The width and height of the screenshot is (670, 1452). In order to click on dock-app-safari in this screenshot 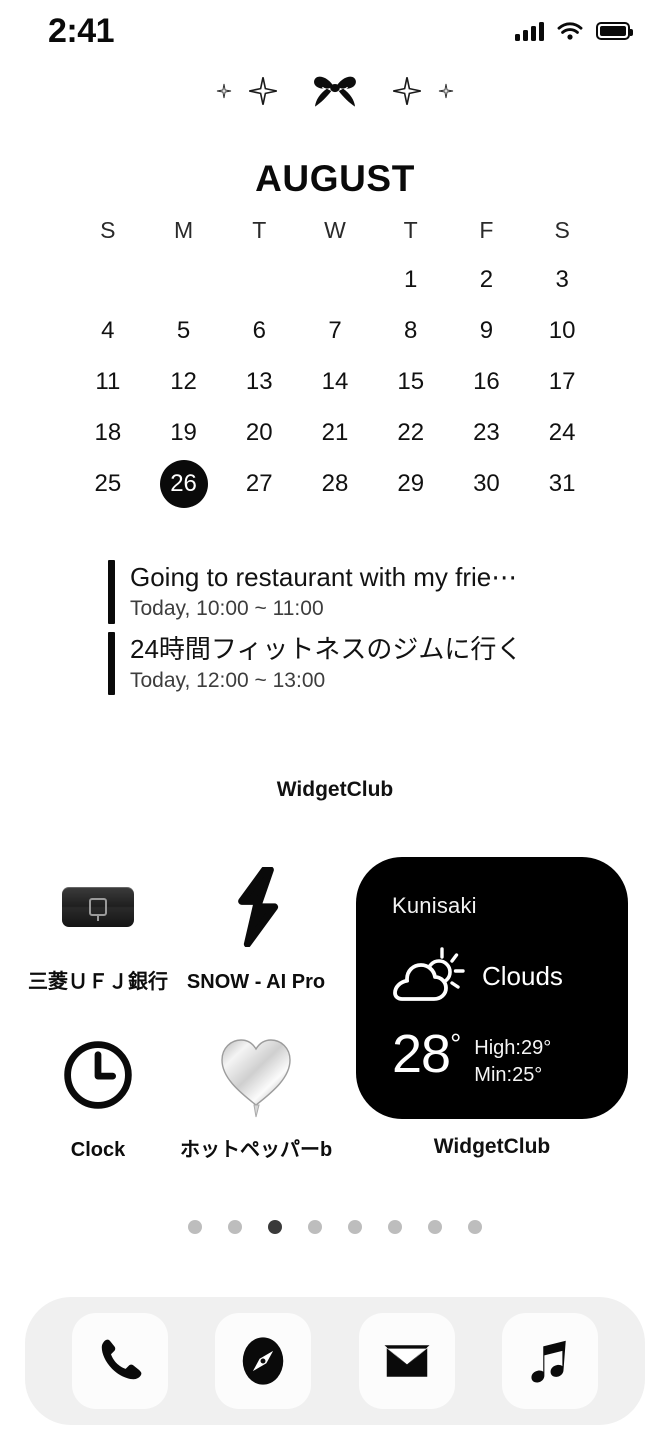, I will do `click(263, 1361)`.